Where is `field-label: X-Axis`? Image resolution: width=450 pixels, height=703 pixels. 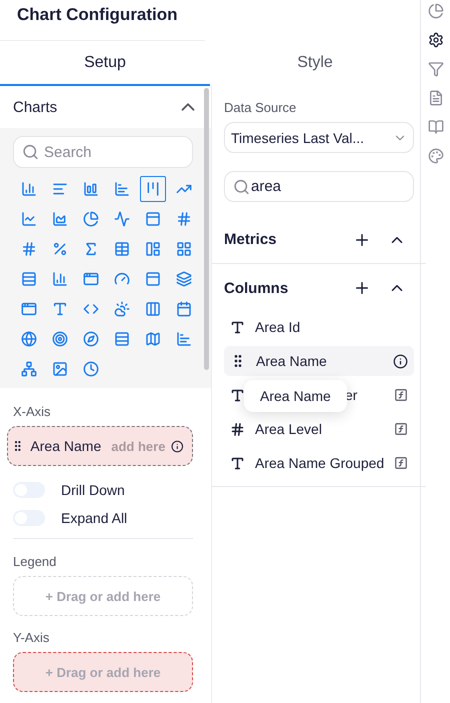
field-label: X-Axis is located at coordinates (32, 411).